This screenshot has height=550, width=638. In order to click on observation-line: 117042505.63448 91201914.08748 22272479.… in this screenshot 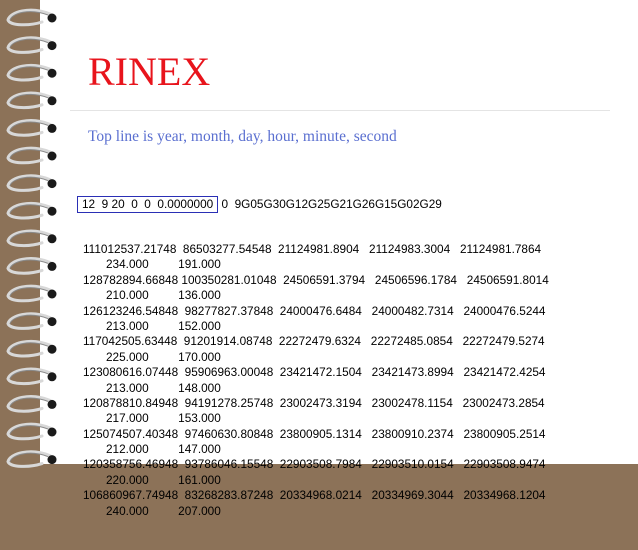, I will do `click(314, 341)`.